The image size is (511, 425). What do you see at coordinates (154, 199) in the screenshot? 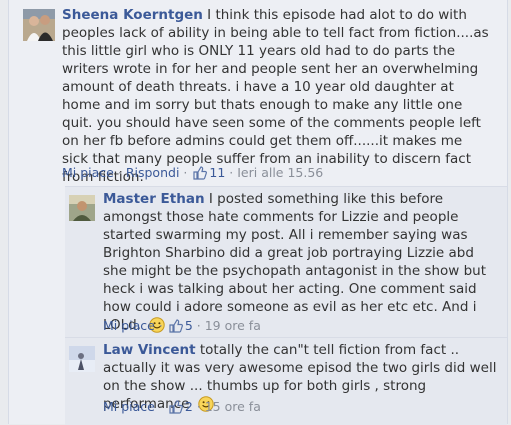
I see `comment-author: Master Ethan` at bounding box center [154, 199].